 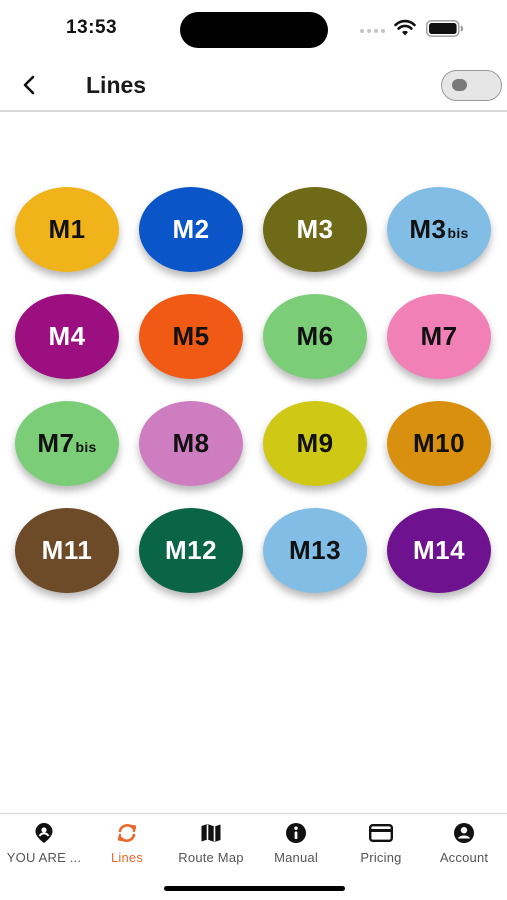 I want to click on line-button-m11: M11, so click(x=67, y=550).